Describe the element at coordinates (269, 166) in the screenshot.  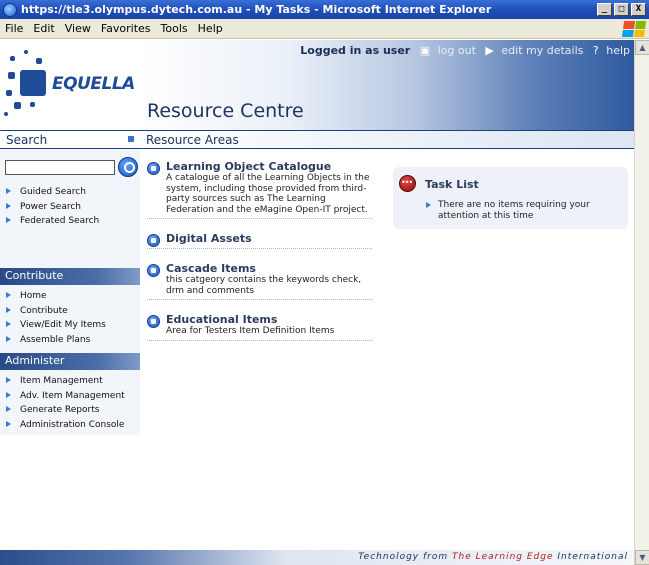
I see `resource-area-link: Learning Object Catalogue` at that location.